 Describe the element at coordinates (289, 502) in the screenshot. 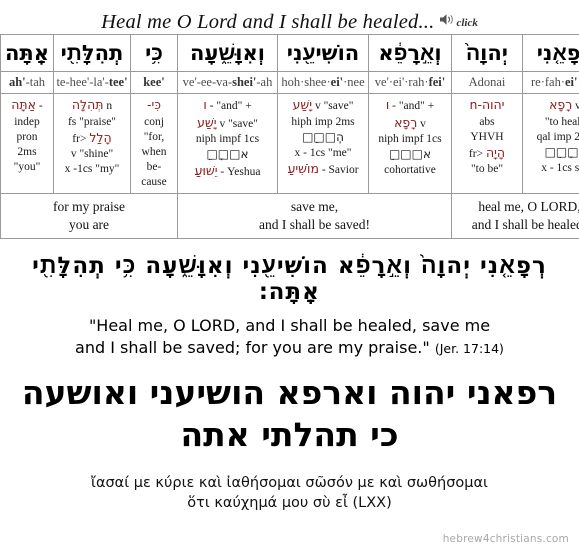

I see `greek-line2: ὅτι καύχημά μου σὺ εἶ (LXX)` at that location.